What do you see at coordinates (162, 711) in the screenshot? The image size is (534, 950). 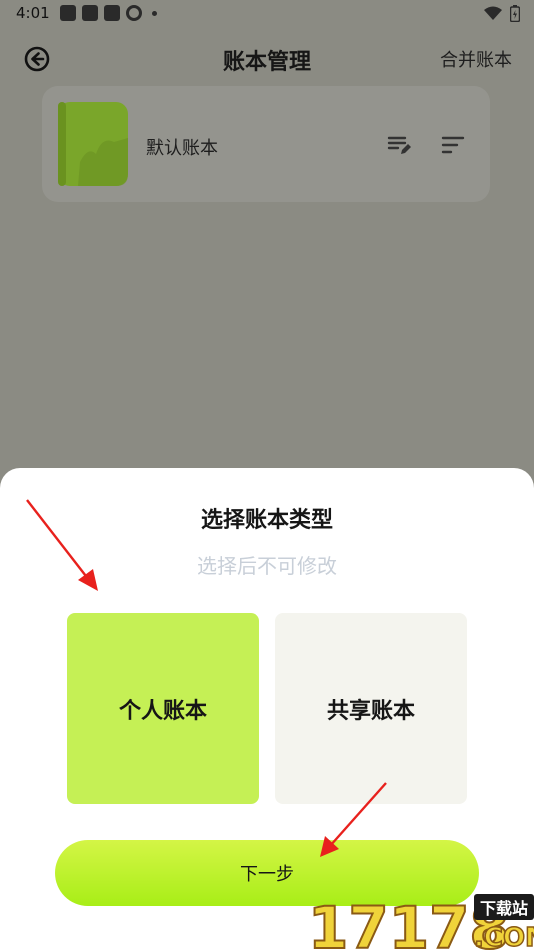 I see `option-label: 个人账本` at bounding box center [162, 711].